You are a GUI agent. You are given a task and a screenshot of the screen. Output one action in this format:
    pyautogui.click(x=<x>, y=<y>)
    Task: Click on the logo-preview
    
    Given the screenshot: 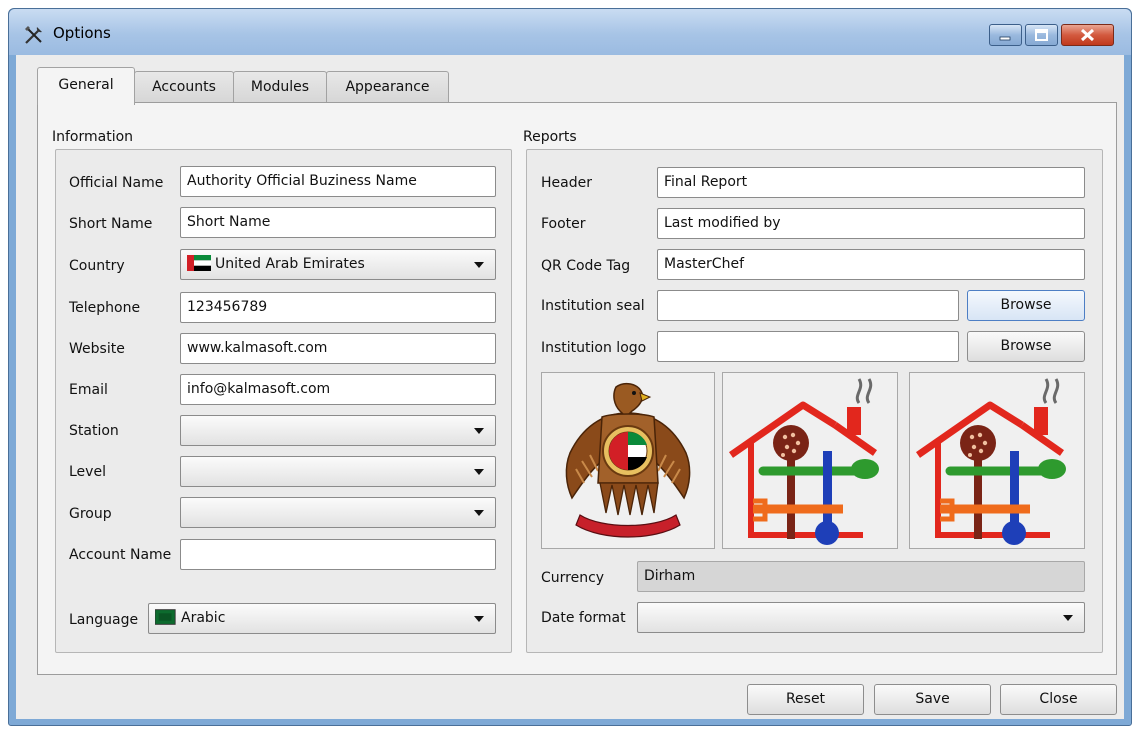 What is the action you would take?
    pyautogui.click(x=810, y=460)
    